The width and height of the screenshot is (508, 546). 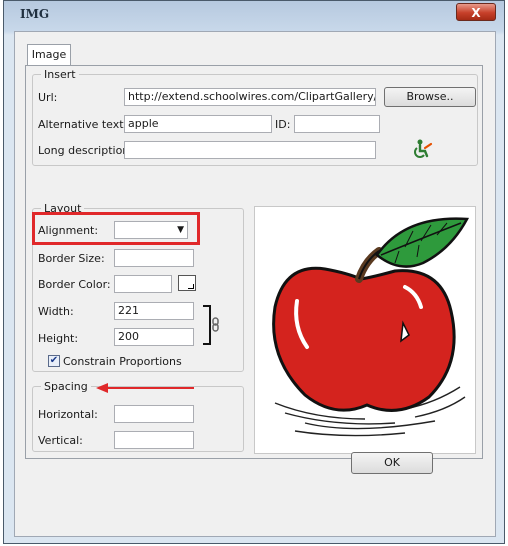 I want to click on horizontal-label: Horizontal:, so click(x=68, y=414).